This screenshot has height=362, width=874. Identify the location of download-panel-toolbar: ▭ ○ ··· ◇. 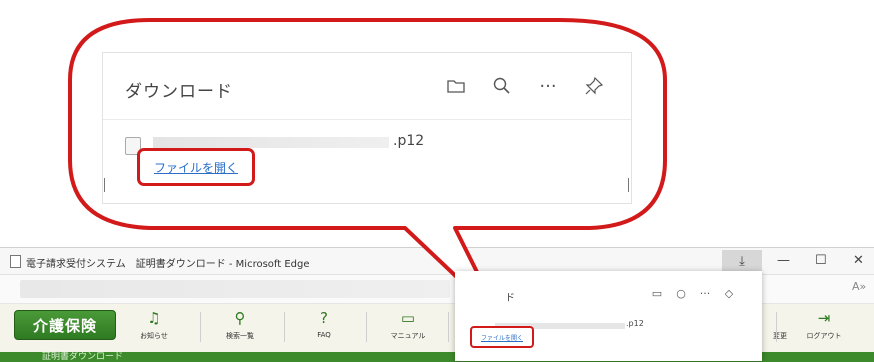
(693, 293).